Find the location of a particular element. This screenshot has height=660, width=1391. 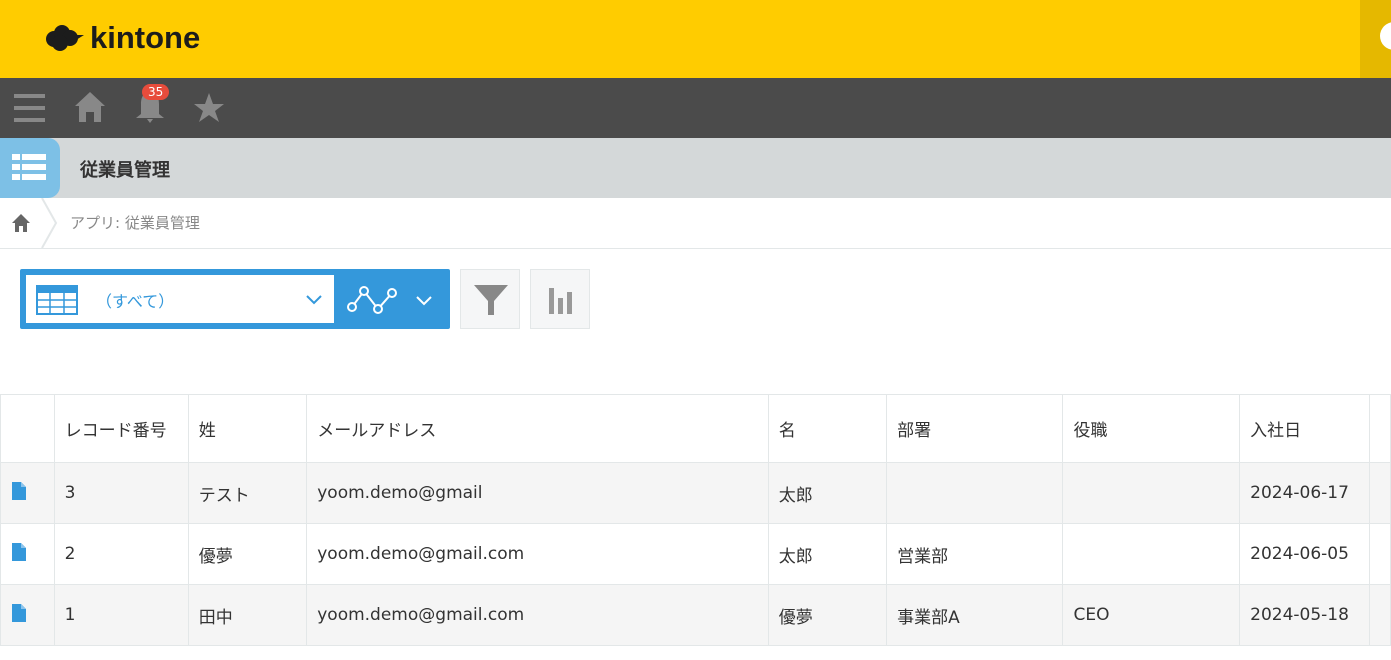

nav-bar is located at coordinates (695, 108).